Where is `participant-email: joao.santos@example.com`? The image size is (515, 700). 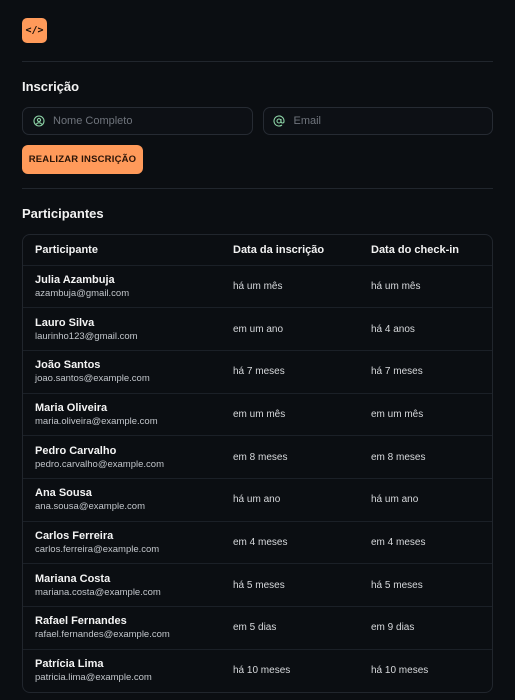
participant-email: joao.santos@example.com is located at coordinates (92, 379).